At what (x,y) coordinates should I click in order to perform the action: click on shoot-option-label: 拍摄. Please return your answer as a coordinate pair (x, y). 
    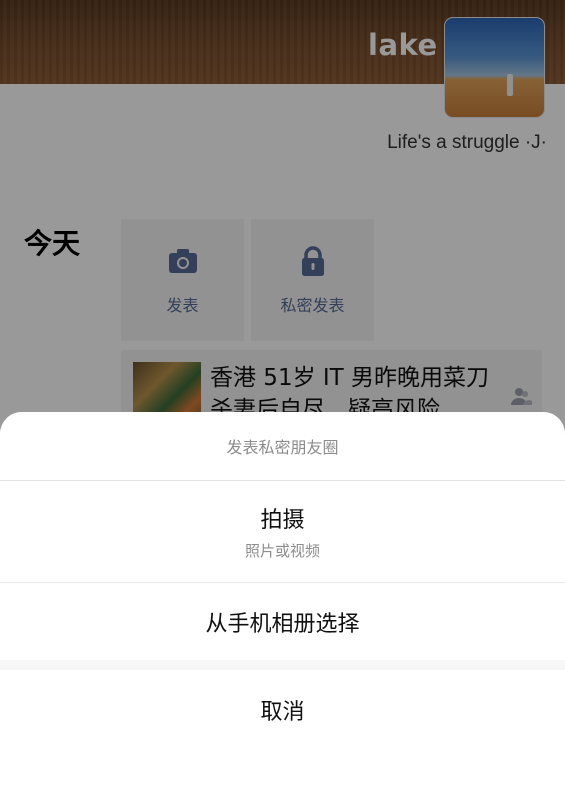
    Looking at the image, I should click on (282, 520).